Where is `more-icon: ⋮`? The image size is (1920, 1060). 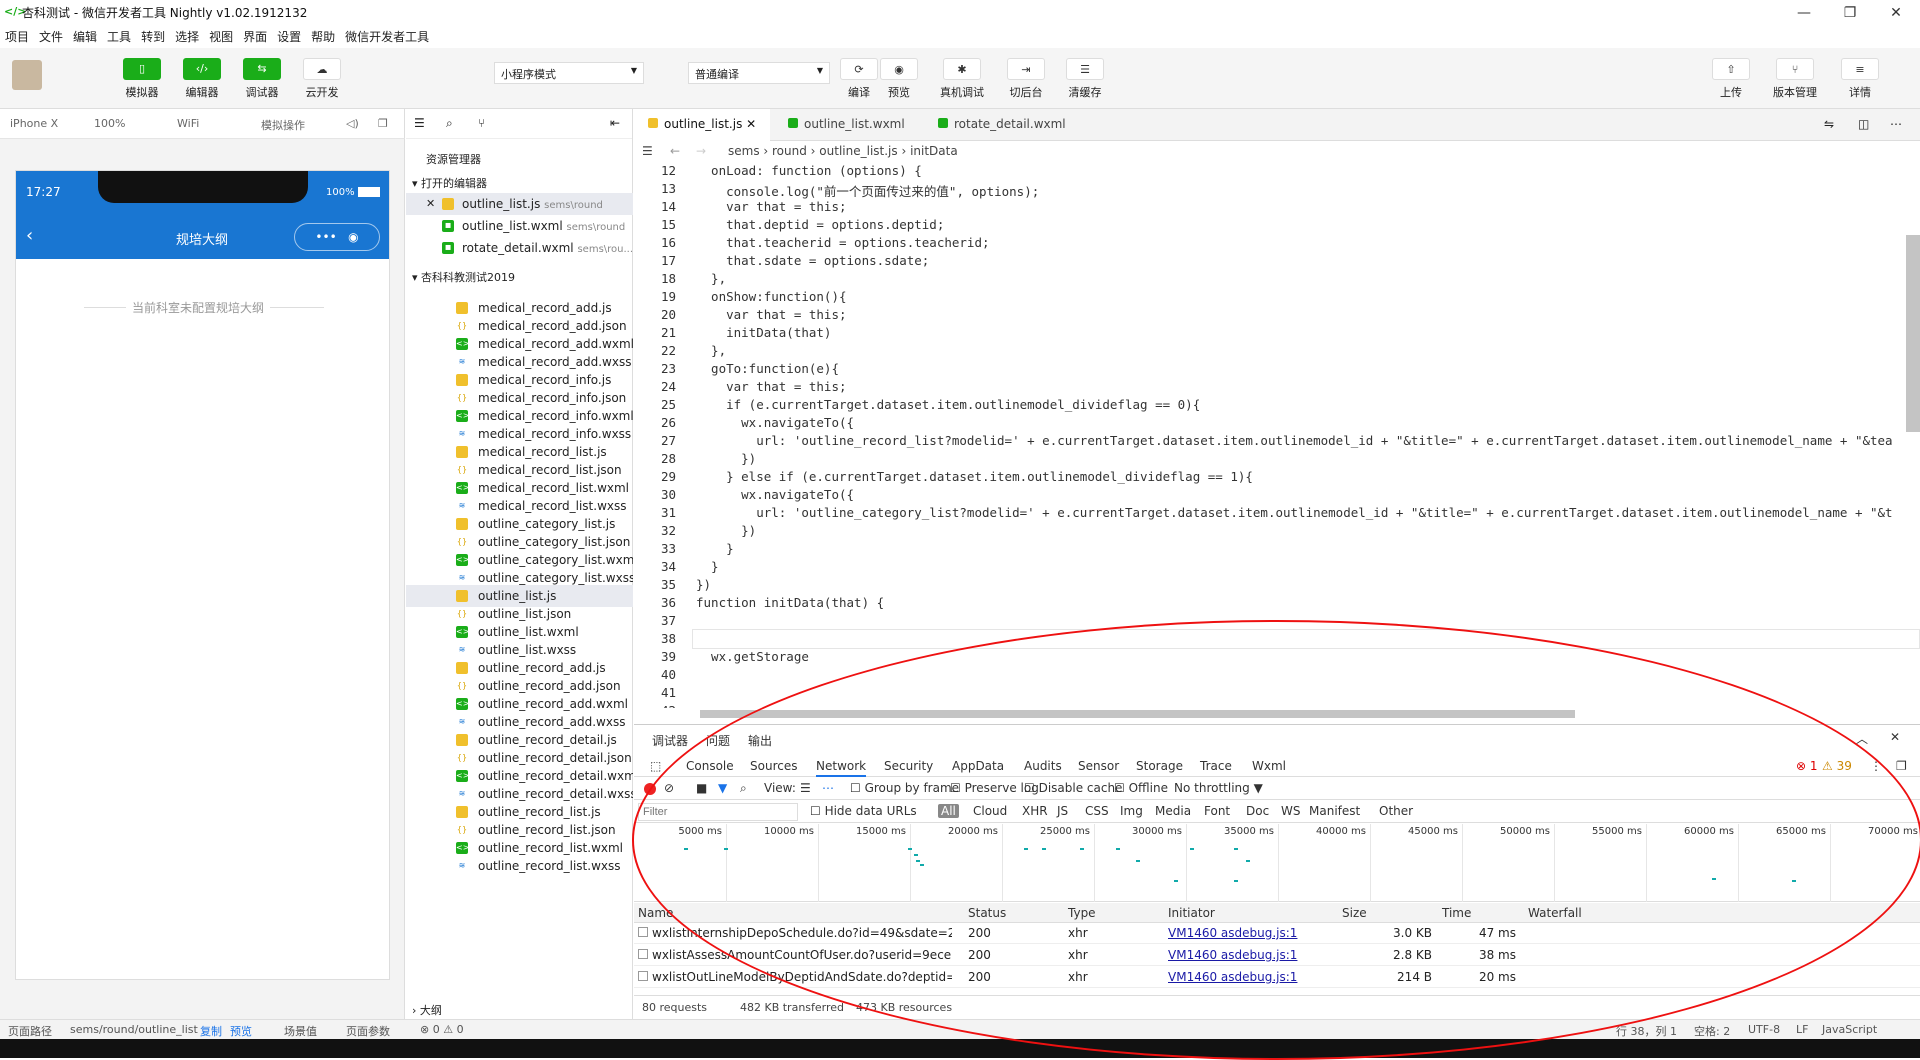
more-icon: ⋮ is located at coordinates (1876, 766).